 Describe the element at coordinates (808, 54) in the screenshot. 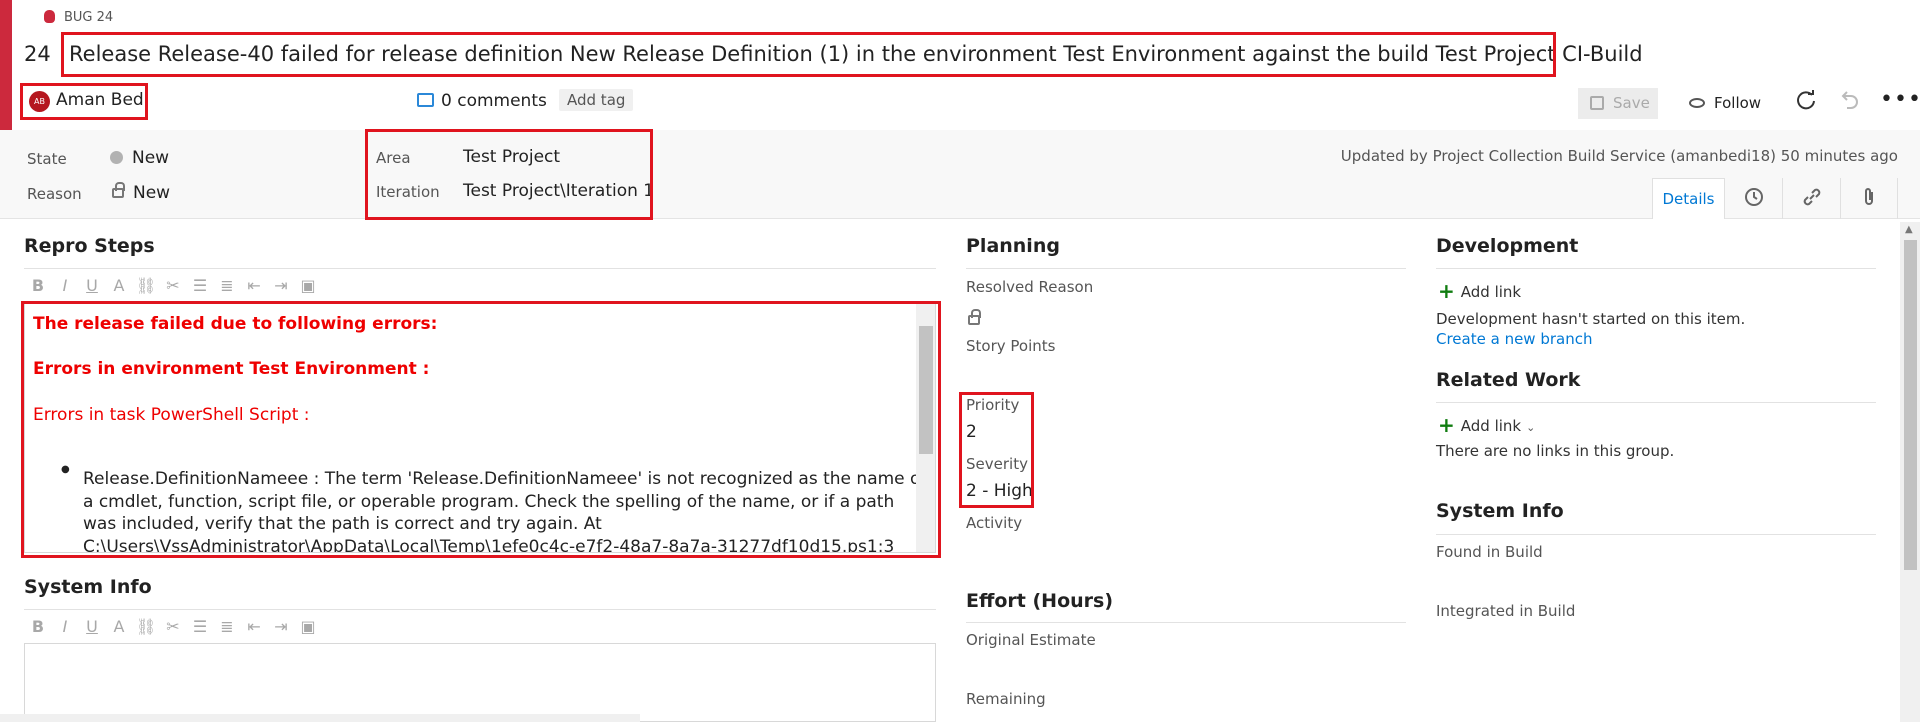

I see `title-highlight` at that location.